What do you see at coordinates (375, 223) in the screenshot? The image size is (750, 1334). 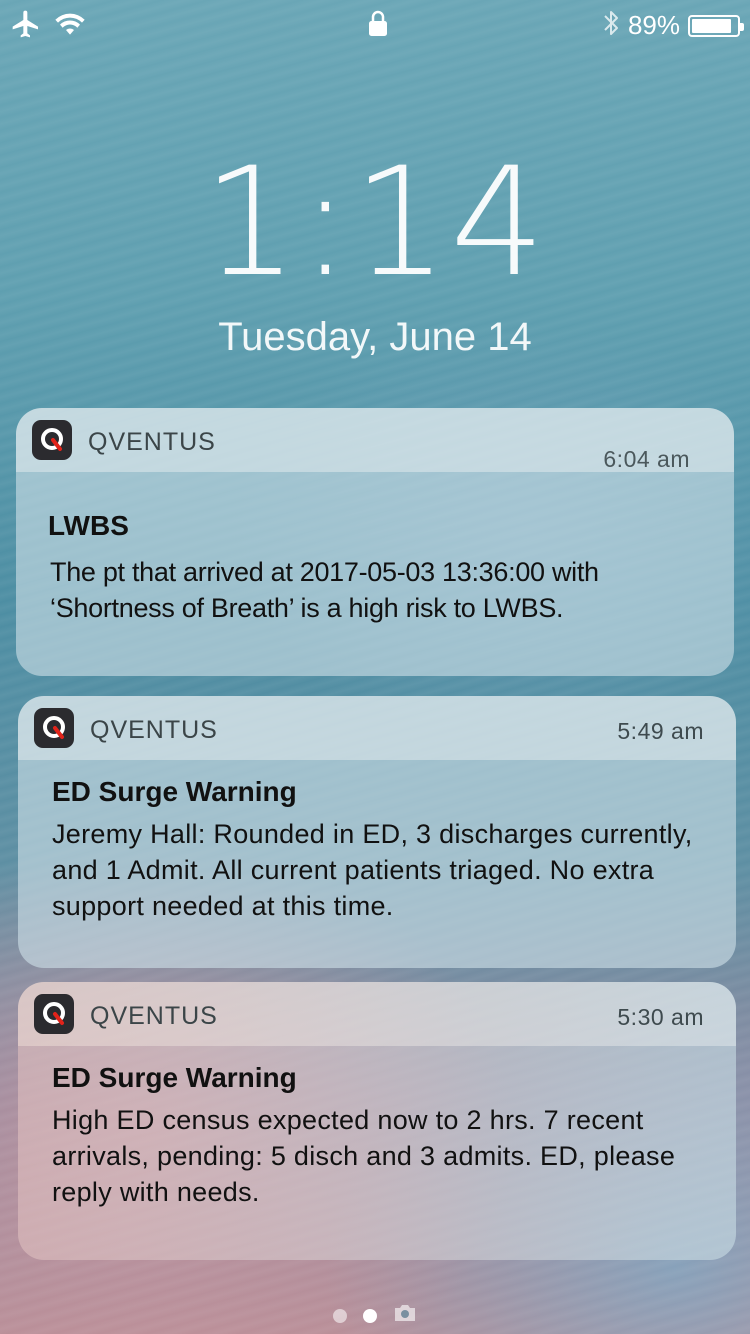 I see `lock-time: 1:14` at bounding box center [375, 223].